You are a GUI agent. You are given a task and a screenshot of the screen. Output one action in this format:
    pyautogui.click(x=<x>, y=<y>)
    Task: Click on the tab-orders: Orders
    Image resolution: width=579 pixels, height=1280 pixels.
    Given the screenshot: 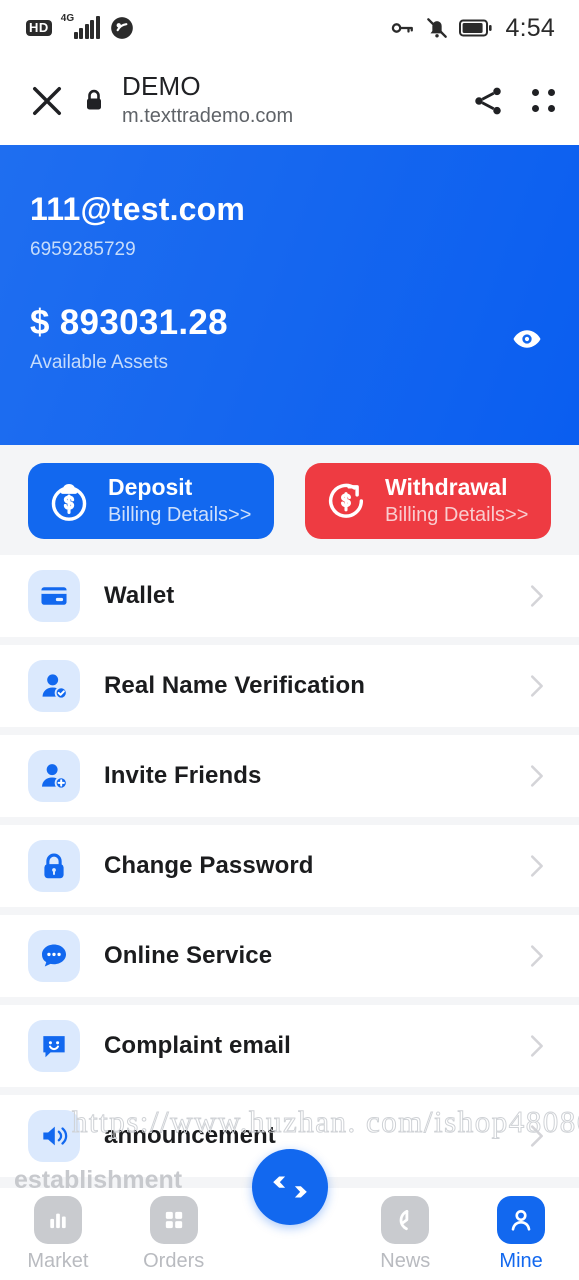 What is the action you would take?
    pyautogui.click(x=174, y=1234)
    